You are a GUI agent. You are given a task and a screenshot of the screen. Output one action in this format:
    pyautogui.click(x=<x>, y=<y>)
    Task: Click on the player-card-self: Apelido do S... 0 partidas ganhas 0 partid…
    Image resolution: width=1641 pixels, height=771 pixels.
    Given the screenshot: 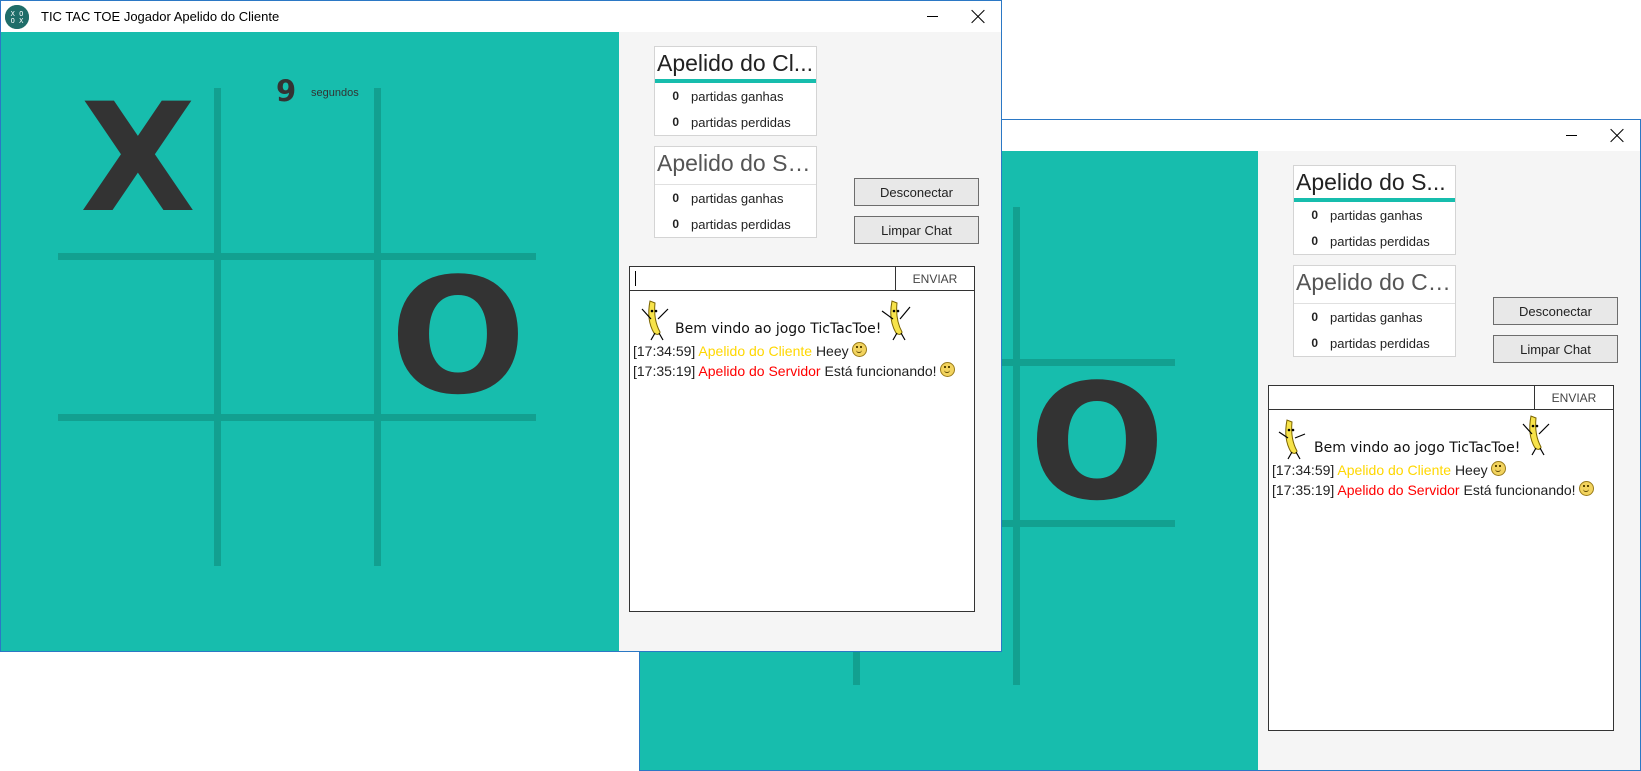 What is the action you would take?
    pyautogui.click(x=1374, y=210)
    